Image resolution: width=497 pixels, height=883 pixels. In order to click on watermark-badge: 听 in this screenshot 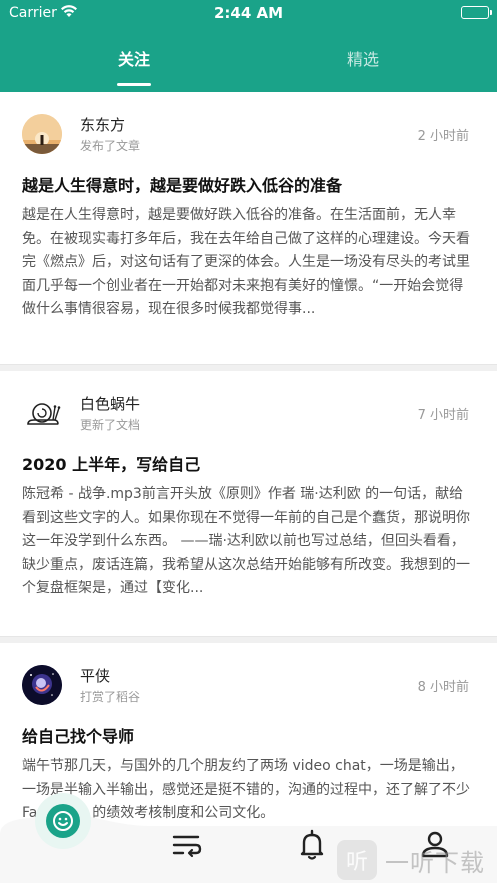, I will do `click(357, 860)`.